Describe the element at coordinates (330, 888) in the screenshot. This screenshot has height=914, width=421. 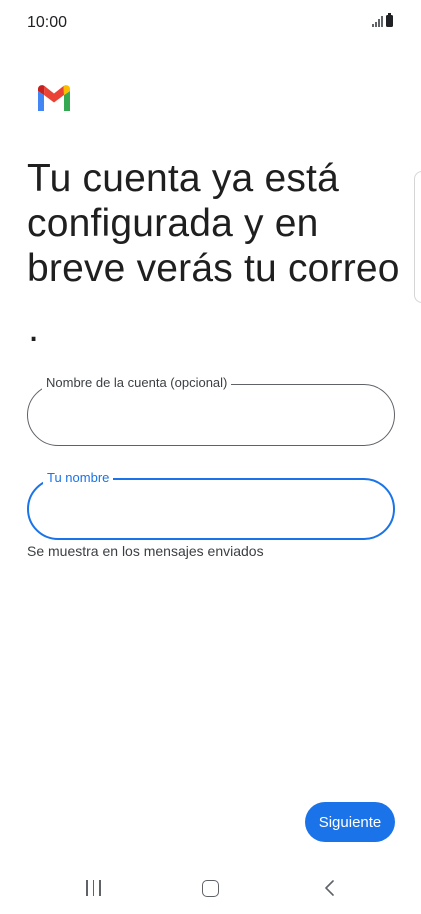
I see `back-icon` at that location.